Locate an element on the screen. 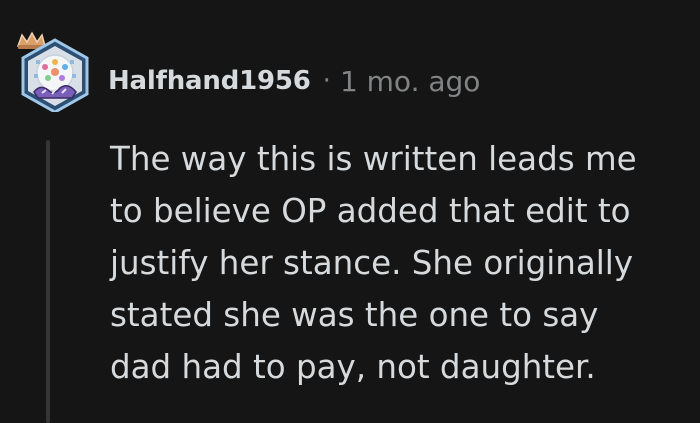 The height and width of the screenshot is (423, 700). username-link: Halfhand1956 is located at coordinates (209, 81).